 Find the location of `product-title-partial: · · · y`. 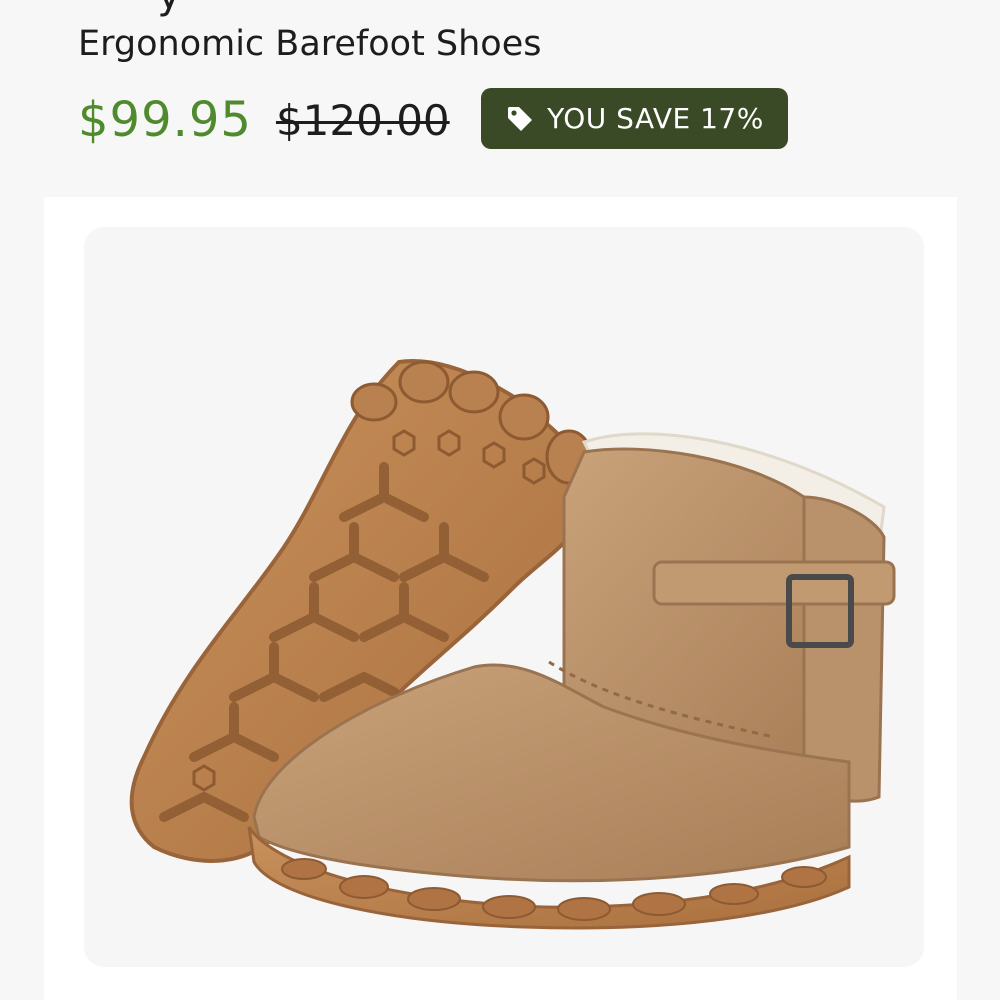

product-title-partial: · · · y is located at coordinates (129, 9).